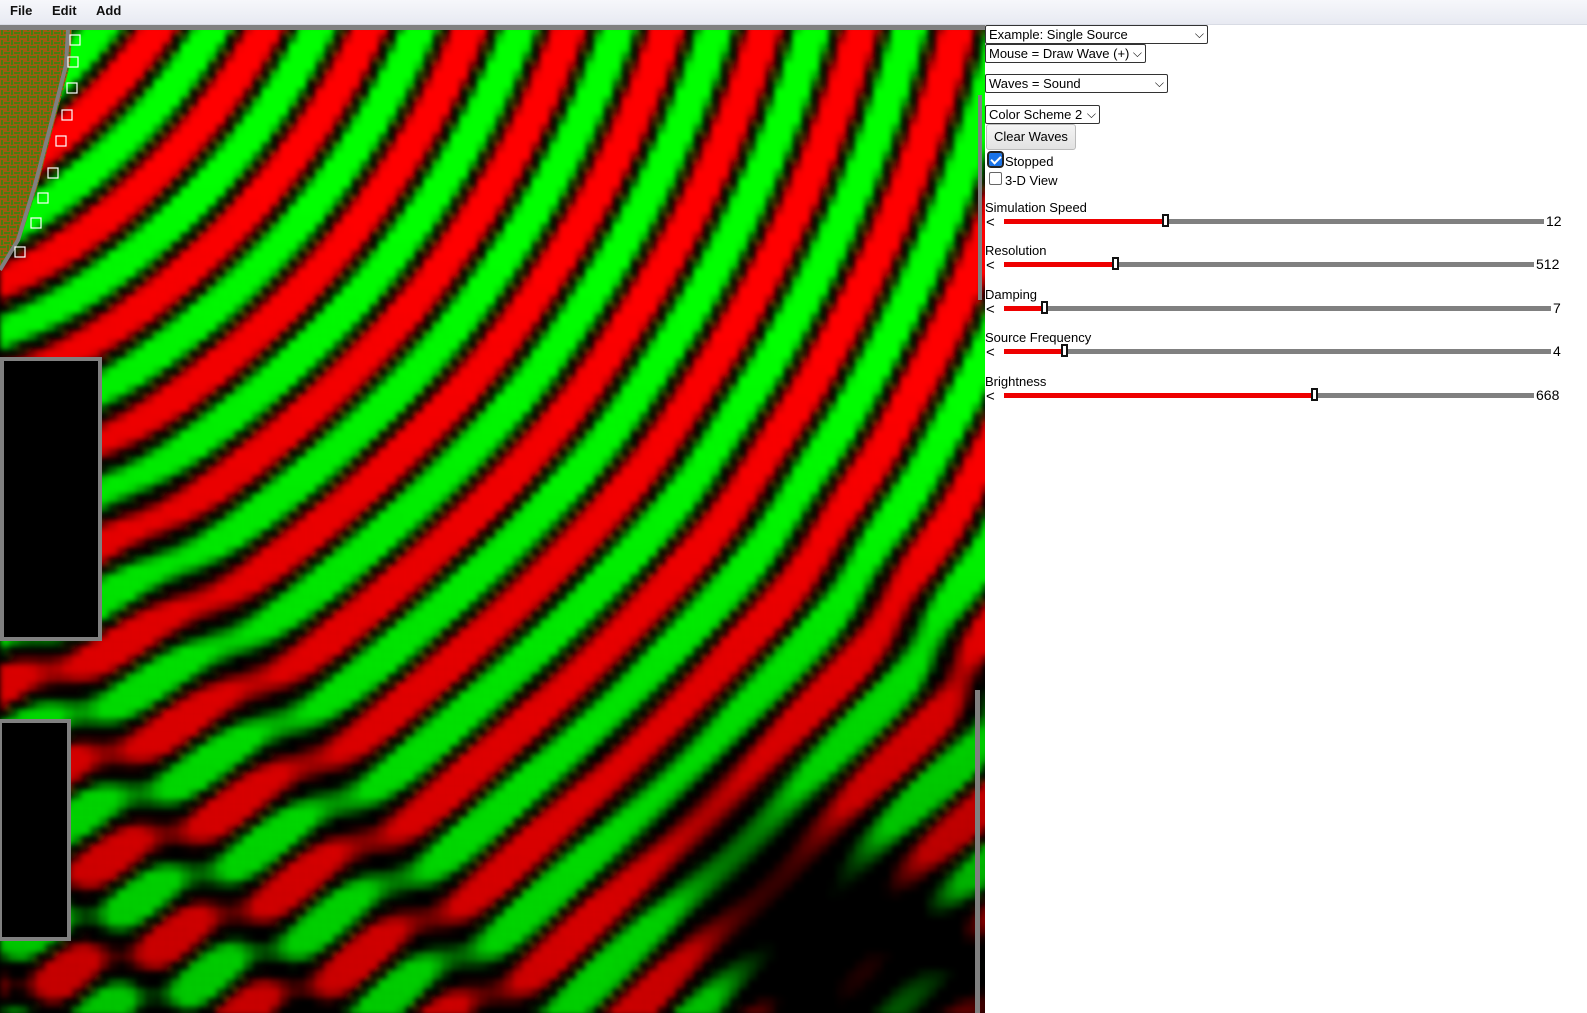  Describe the element at coordinates (977, 851) in the screenshot. I see `right-wall-lower` at that location.